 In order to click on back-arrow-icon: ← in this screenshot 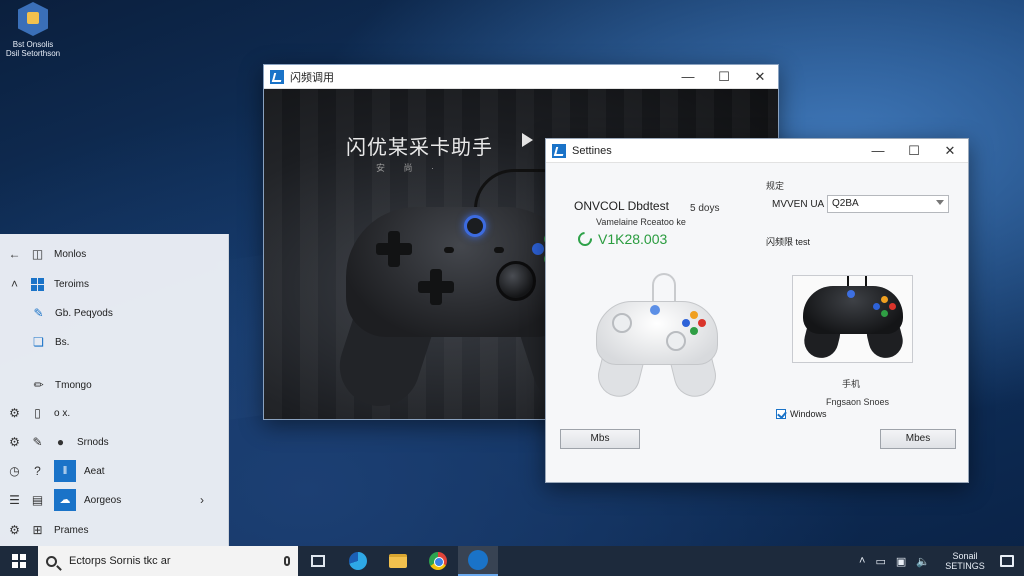, I will do `click(14, 253)`.